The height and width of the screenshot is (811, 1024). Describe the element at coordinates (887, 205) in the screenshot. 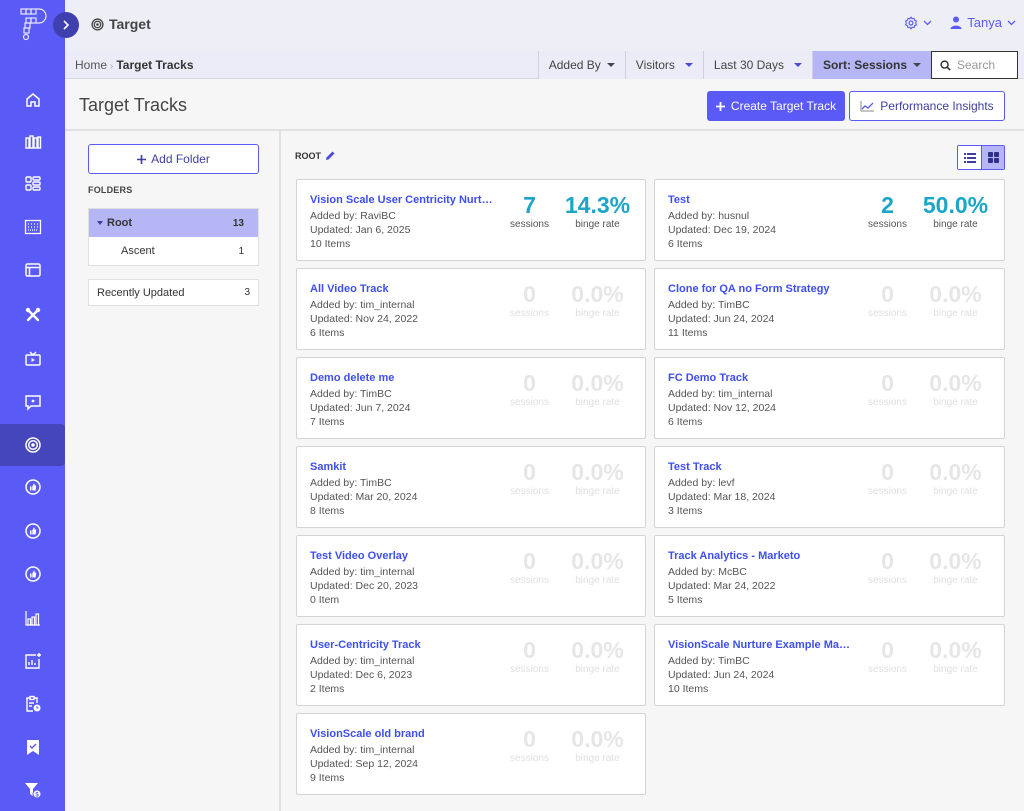

I see `sessions-value: 2` at that location.